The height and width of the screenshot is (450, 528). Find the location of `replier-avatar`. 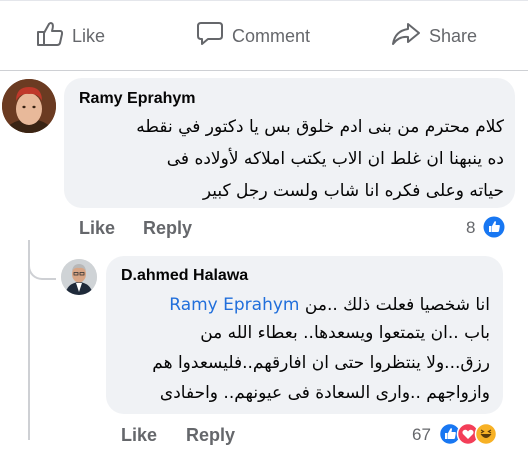

replier-avatar is located at coordinates (79, 277).